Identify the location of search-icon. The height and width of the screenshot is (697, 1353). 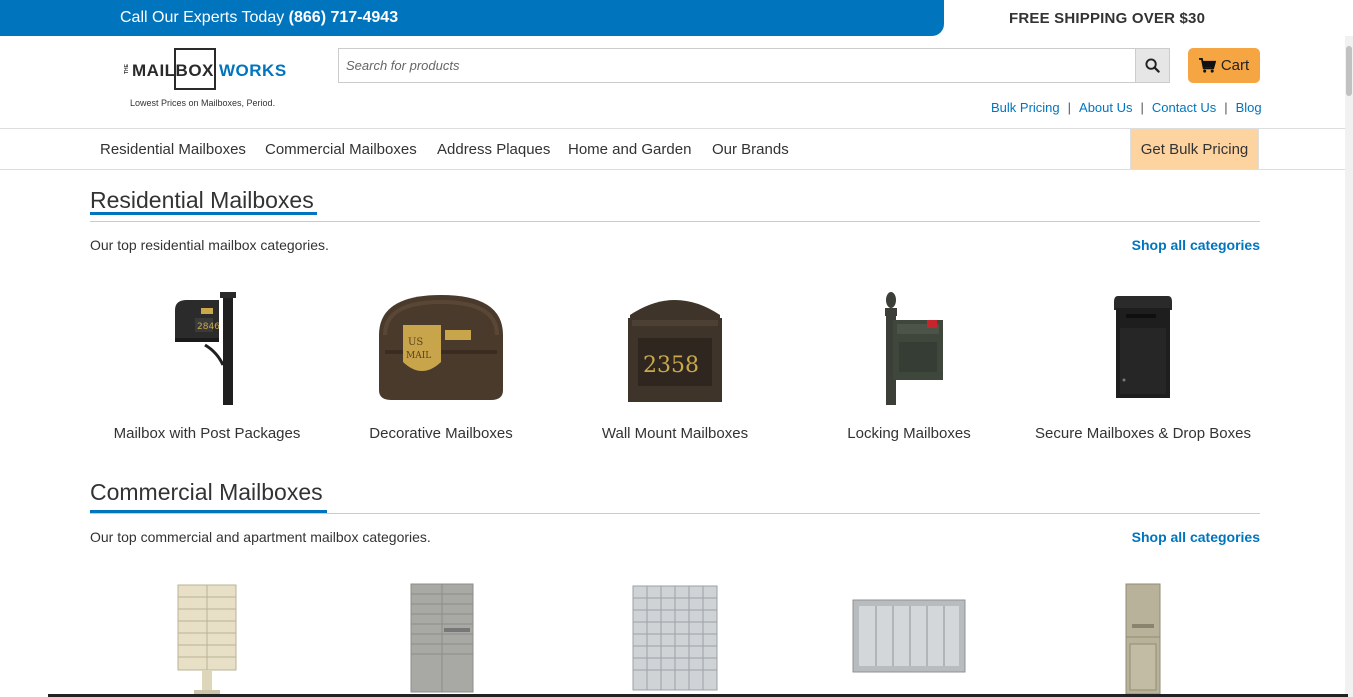
(1152, 65).